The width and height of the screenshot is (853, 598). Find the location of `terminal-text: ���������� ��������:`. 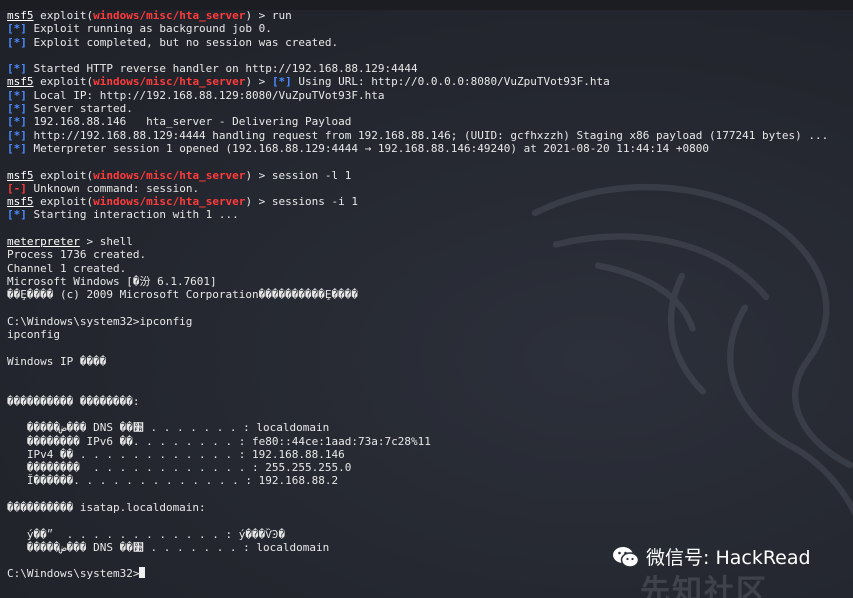

terminal-text: ���������� ��������: is located at coordinates (73, 401).